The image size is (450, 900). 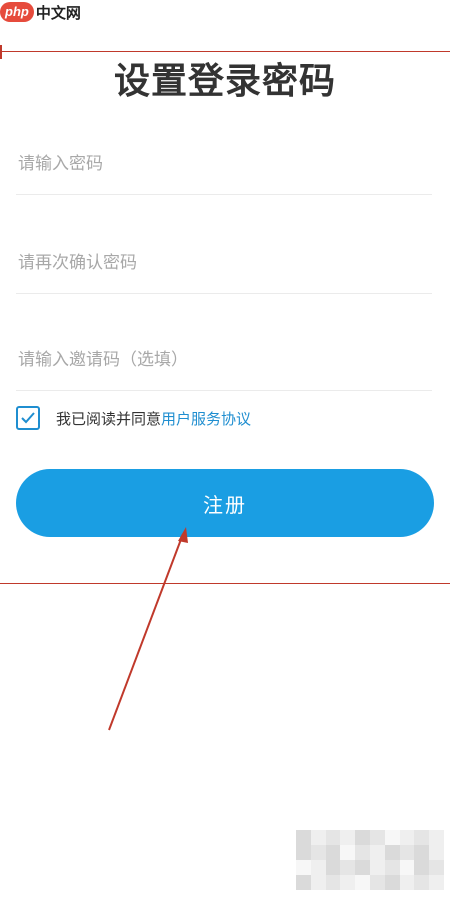 I want to click on invite-code-input, so click(x=224, y=360).